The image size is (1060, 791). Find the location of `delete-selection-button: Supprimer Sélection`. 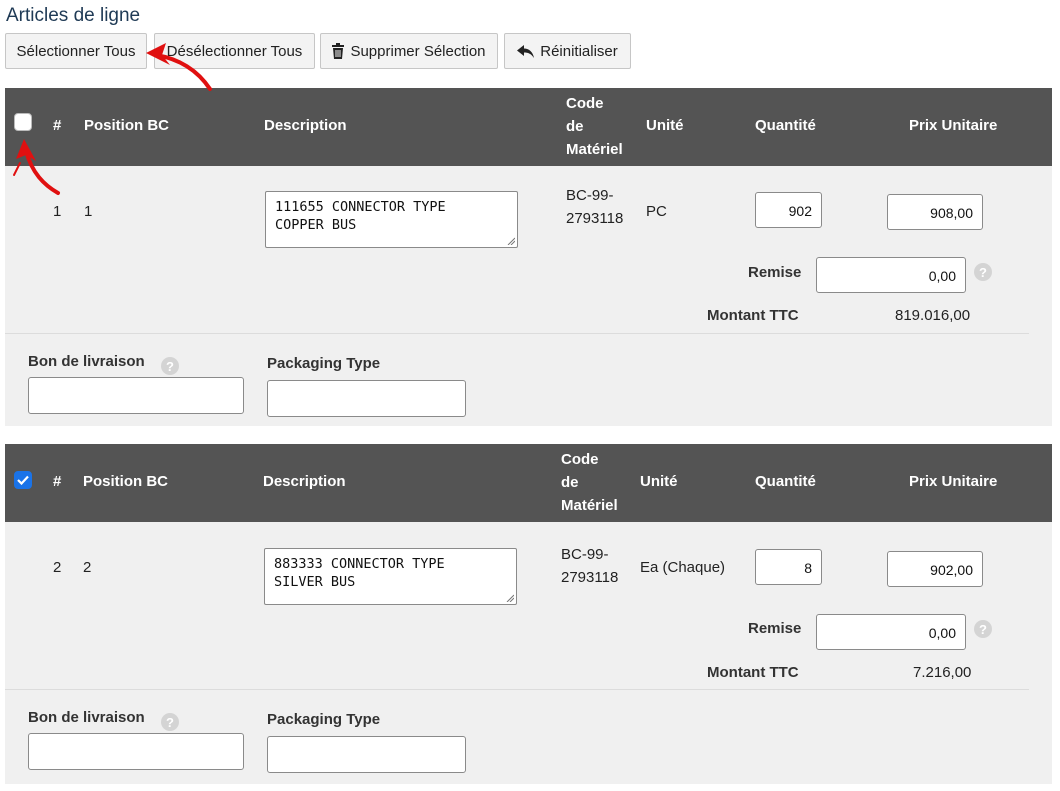

delete-selection-button: Supprimer Sélection is located at coordinates (409, 51).